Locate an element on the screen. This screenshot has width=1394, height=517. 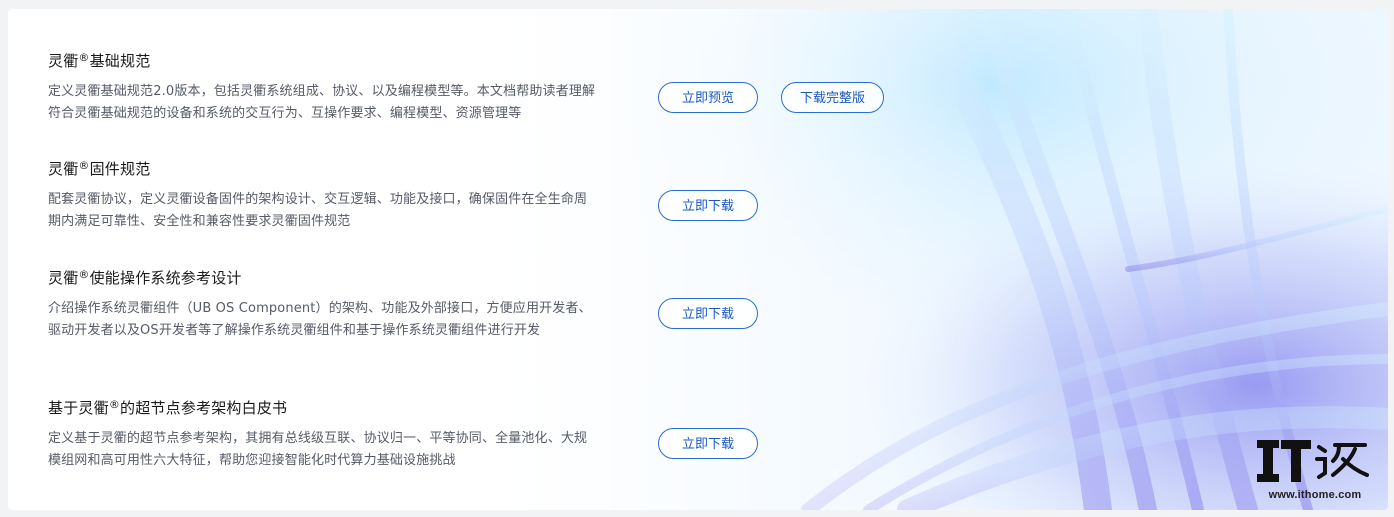
doc-title: 灵衢®基础规范 is located at coordinates (99, 61).